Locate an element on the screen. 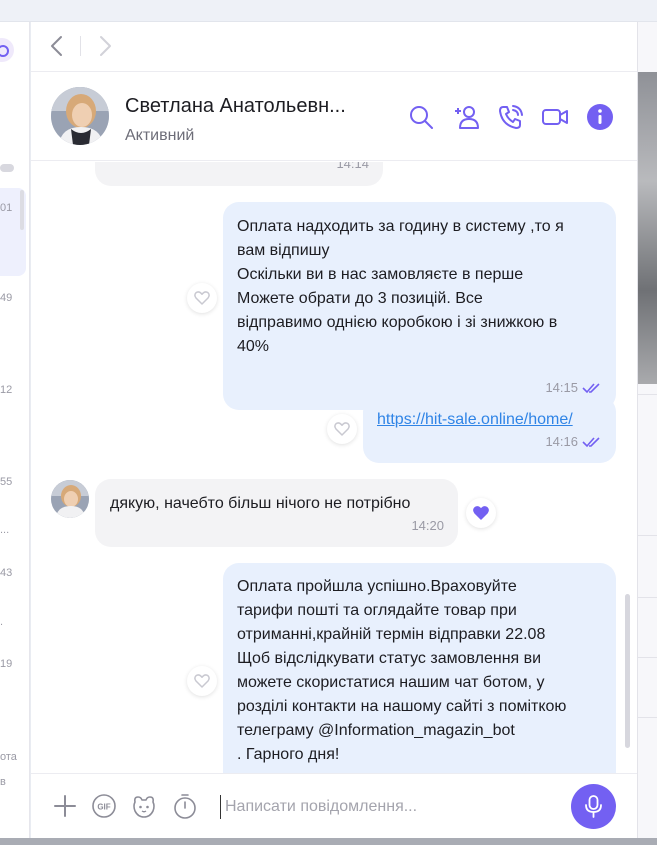  nav-divider is located at coordinates (80, 46).